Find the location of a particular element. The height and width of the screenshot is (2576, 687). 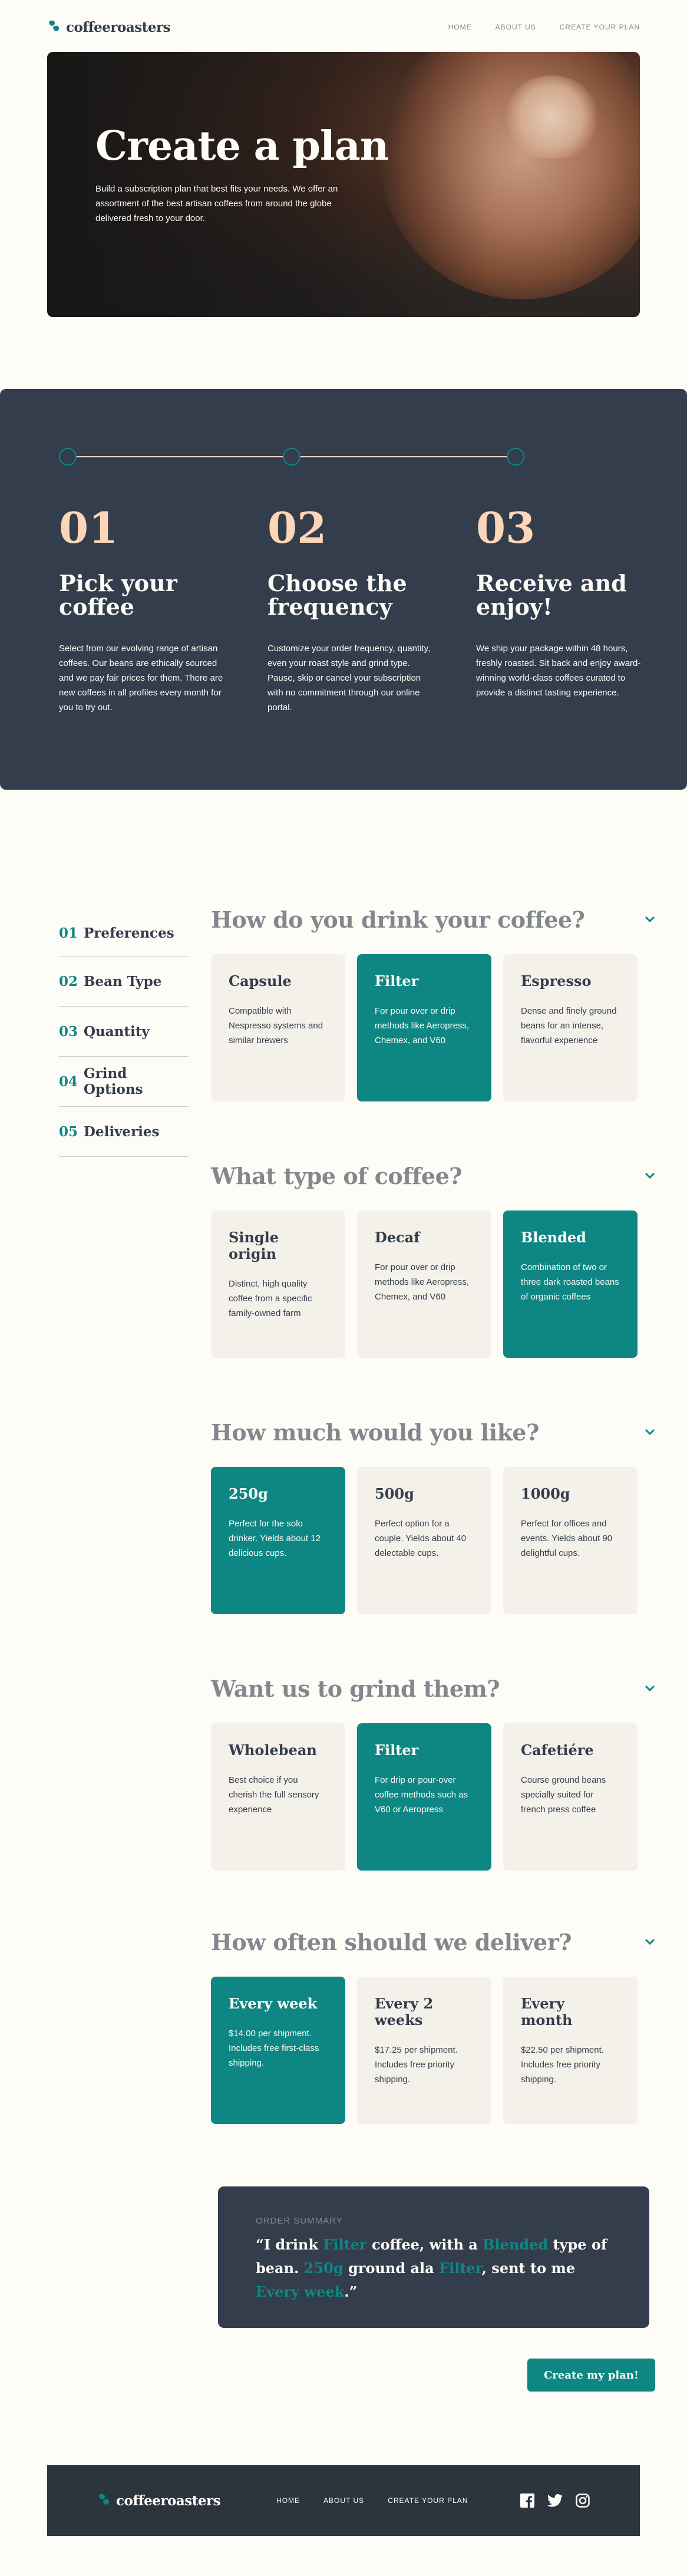

hero-title: Create a plan is located at coordinates (242, 146).